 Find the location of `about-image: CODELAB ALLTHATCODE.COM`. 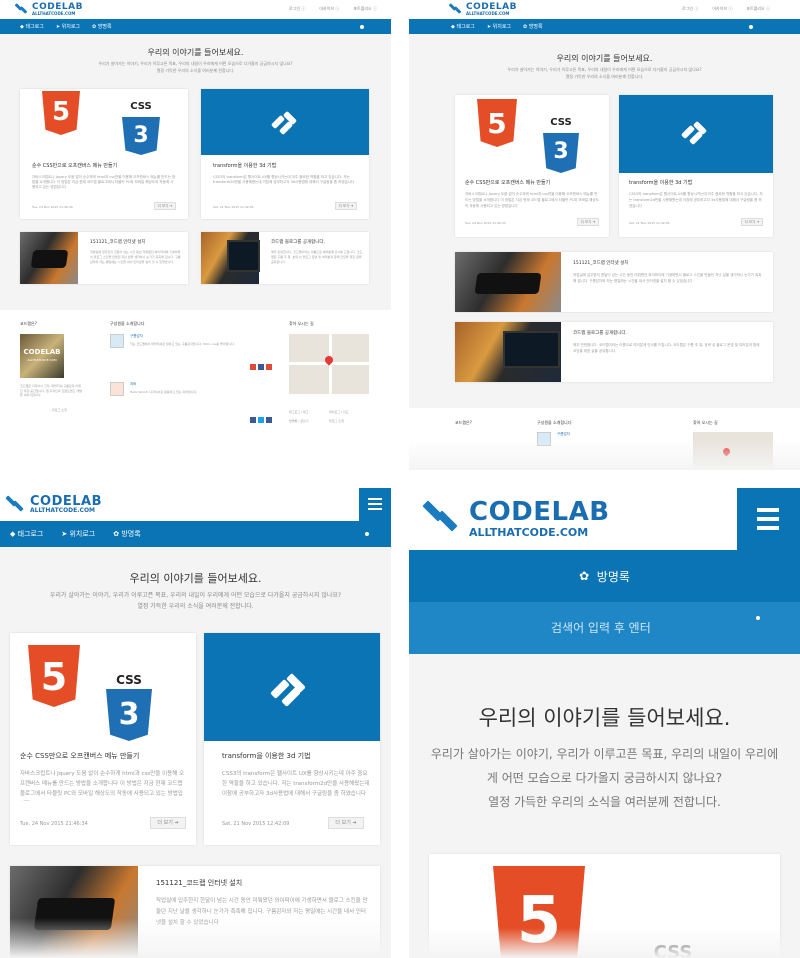

about-image: CODELAB ALLTHATCODE.COM is located at coordinates (42, 356).